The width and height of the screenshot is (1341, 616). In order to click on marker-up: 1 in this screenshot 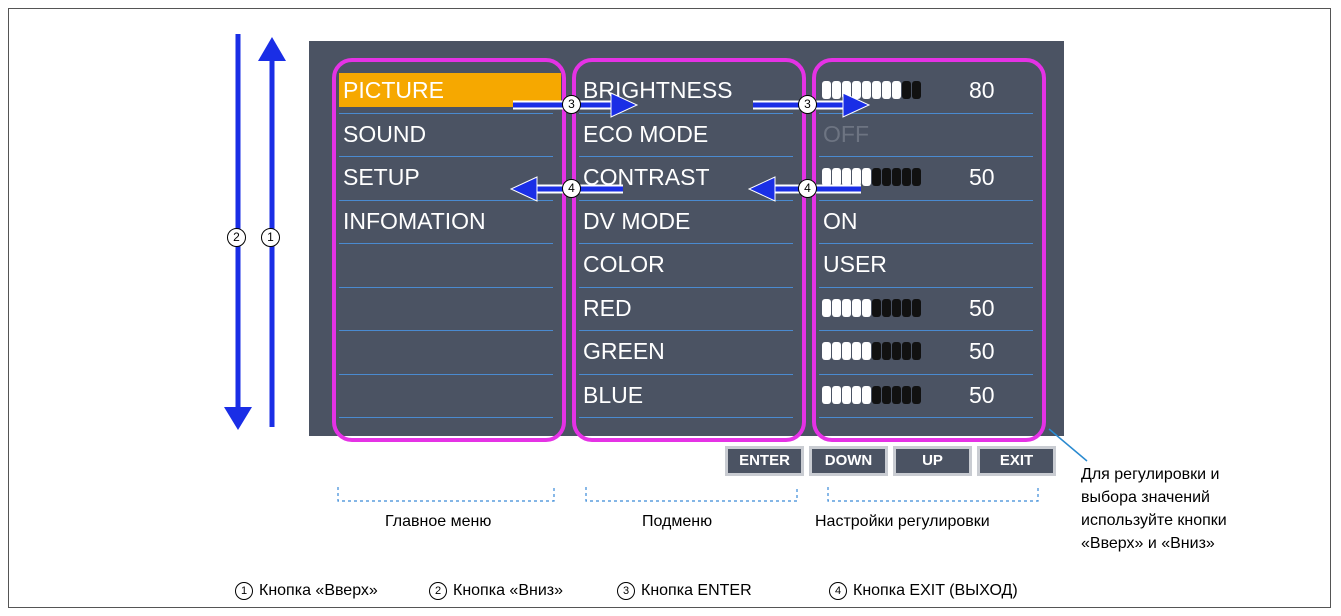, I will do `click(270, 237)`.